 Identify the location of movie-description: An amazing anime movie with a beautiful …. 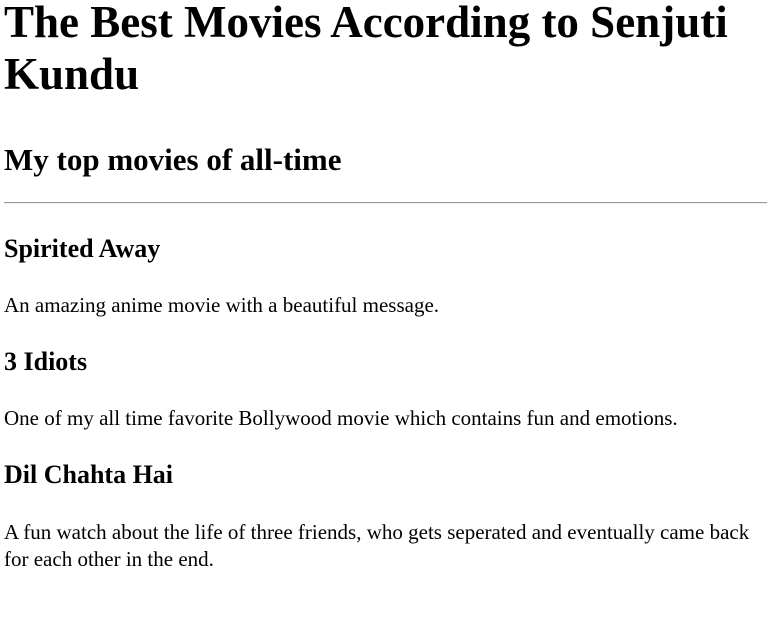
(222, 305).